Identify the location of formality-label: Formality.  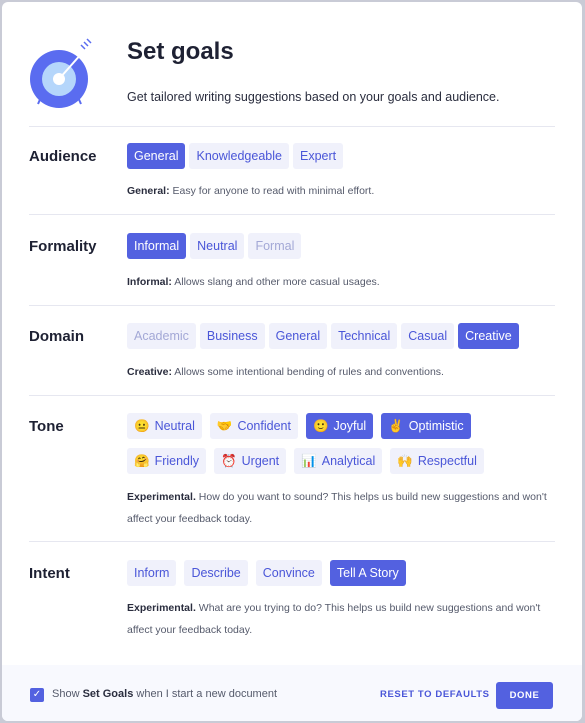
(63, 246).